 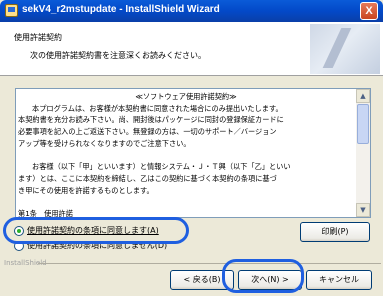 I want to click on page-title: 使用許諾契約, so click(x=38, y=37).